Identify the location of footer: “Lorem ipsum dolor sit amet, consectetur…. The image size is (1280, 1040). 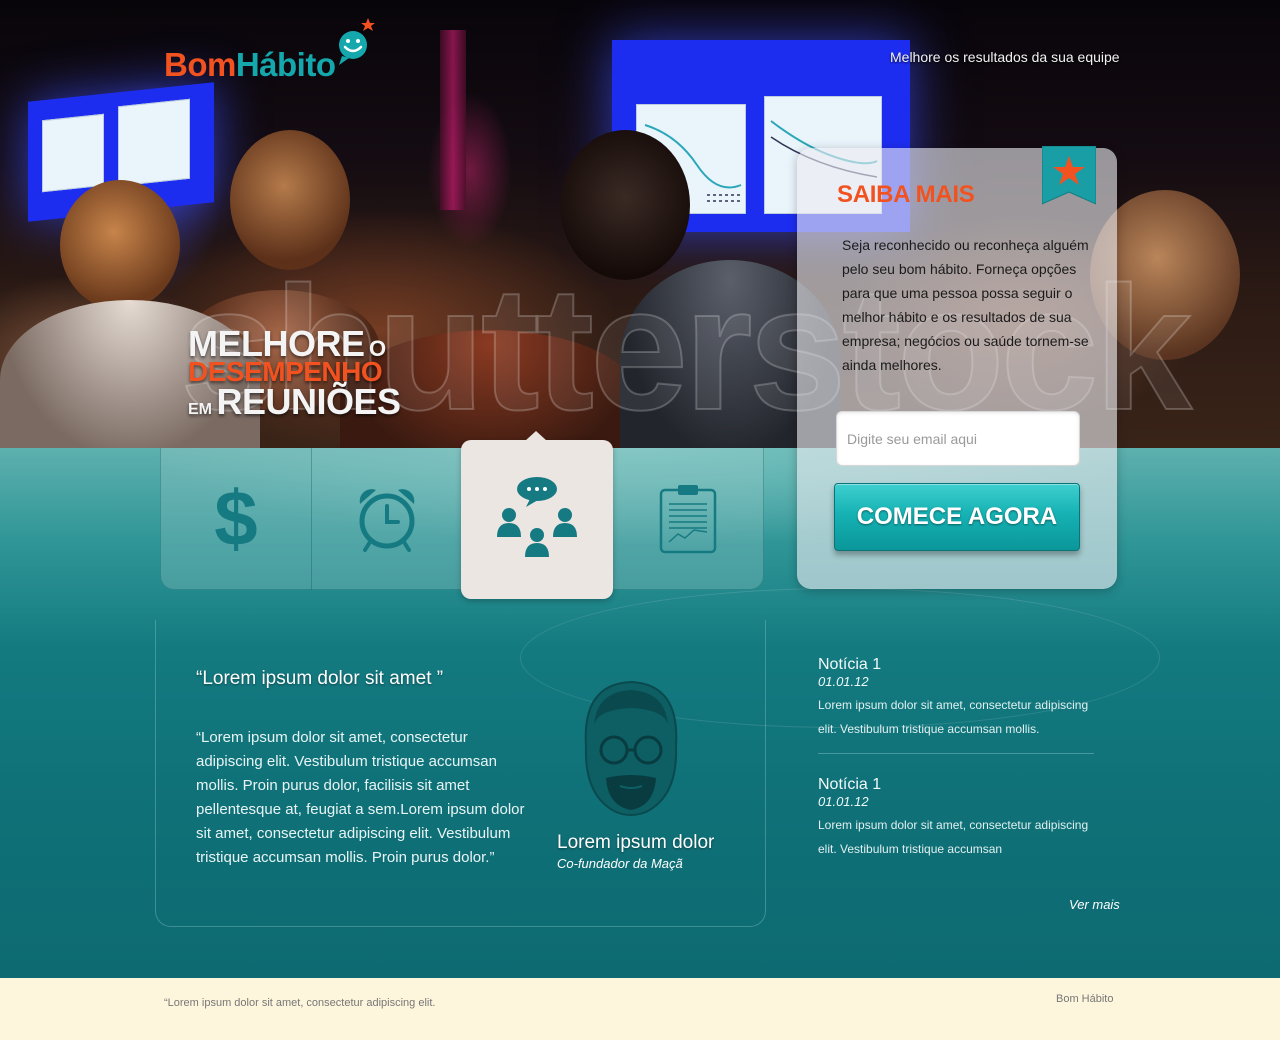
(640, 1009).